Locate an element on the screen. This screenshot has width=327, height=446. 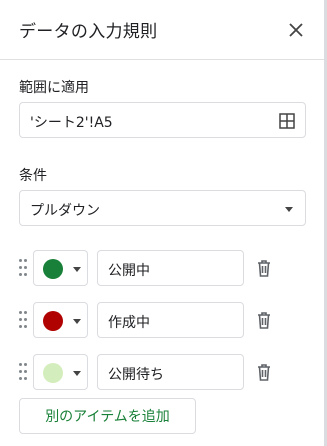
range-label: 範囲に適用 is located at coordinates (54, 88).